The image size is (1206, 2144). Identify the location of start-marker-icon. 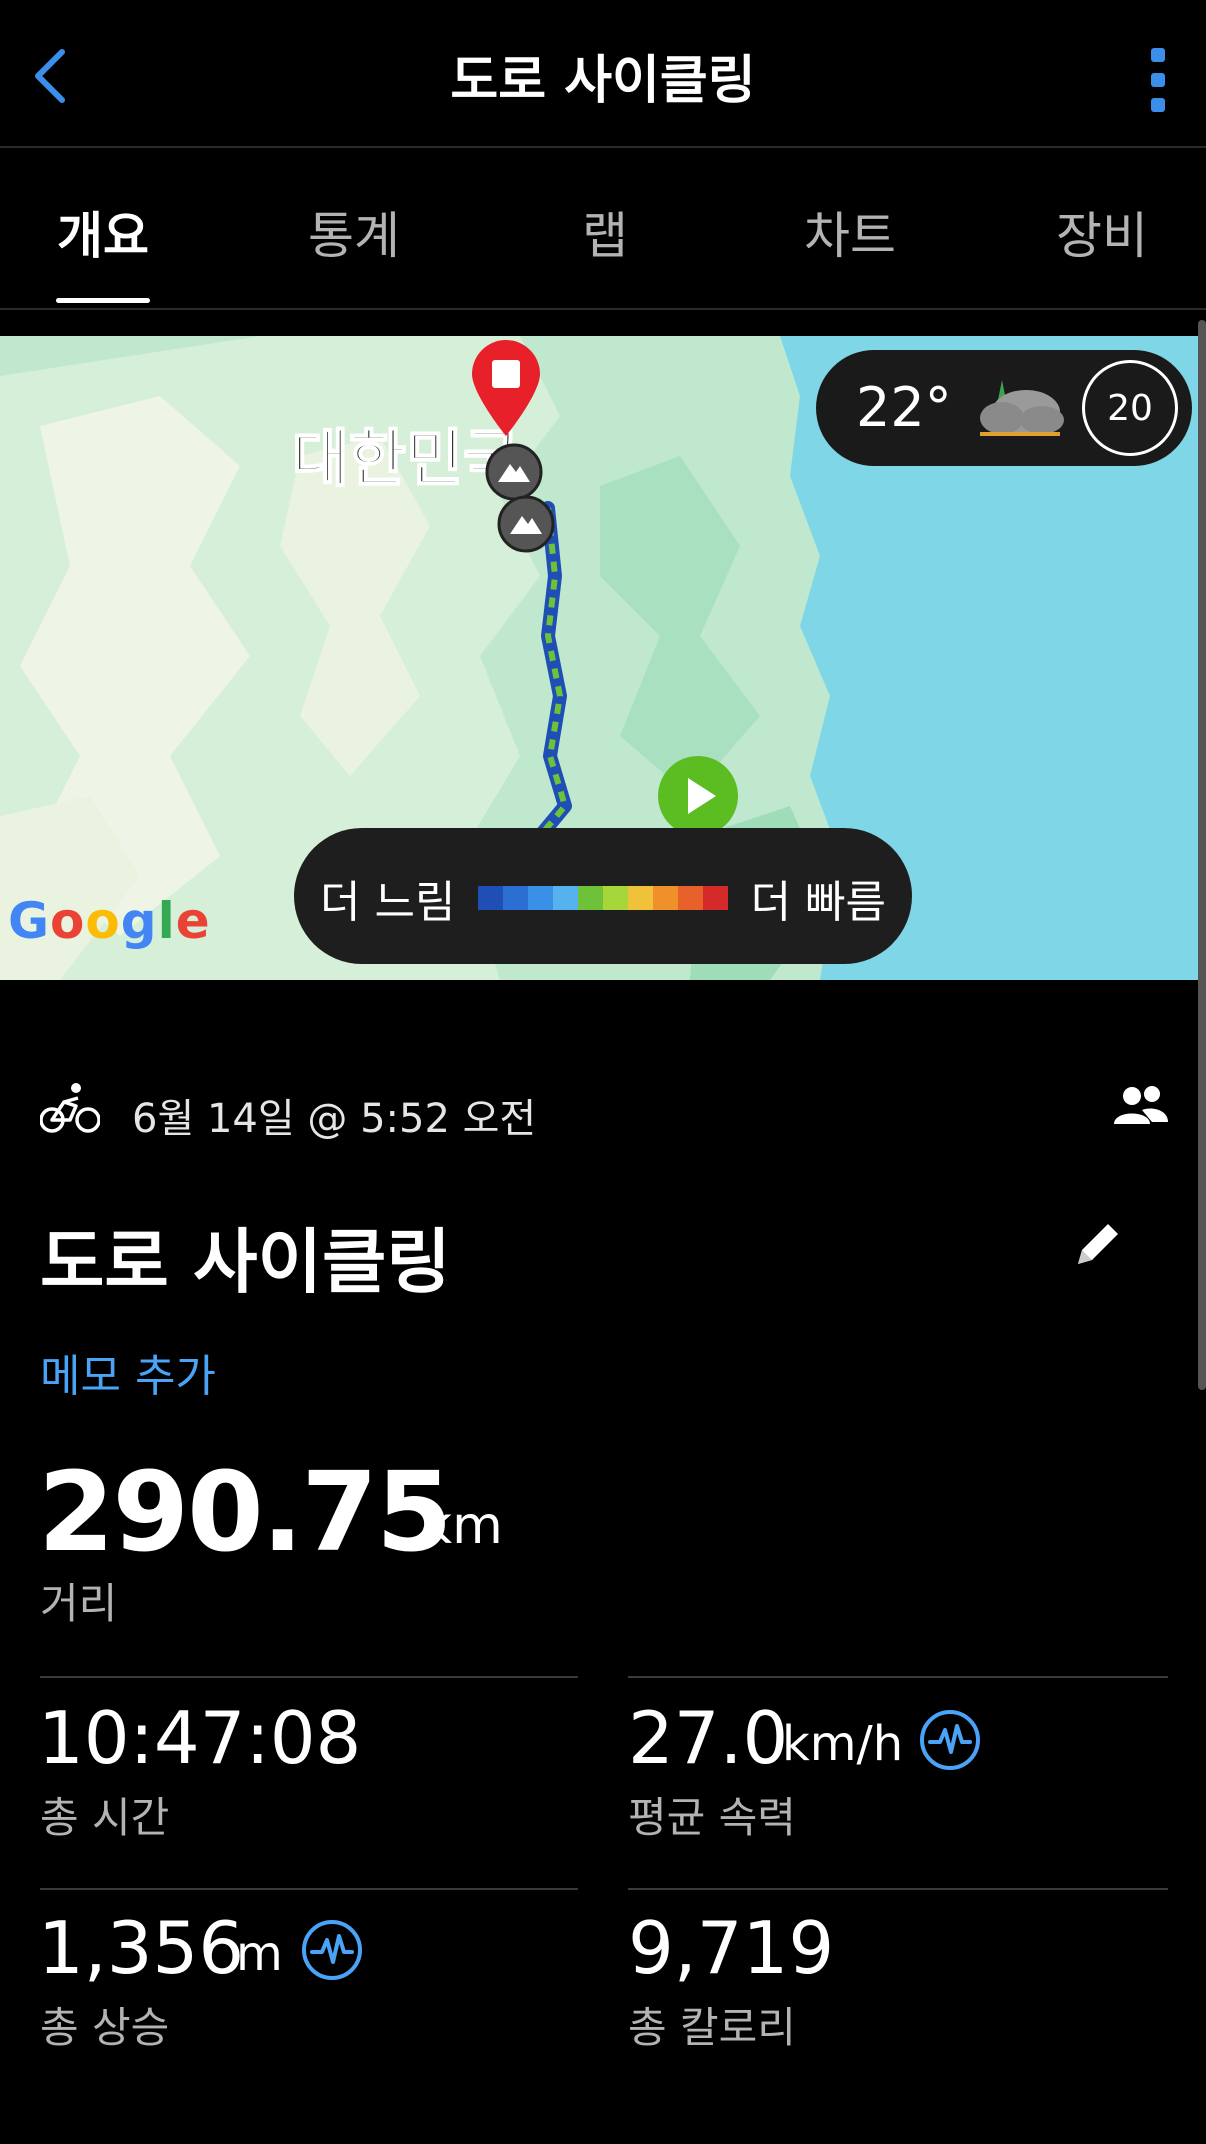
(698, 796).